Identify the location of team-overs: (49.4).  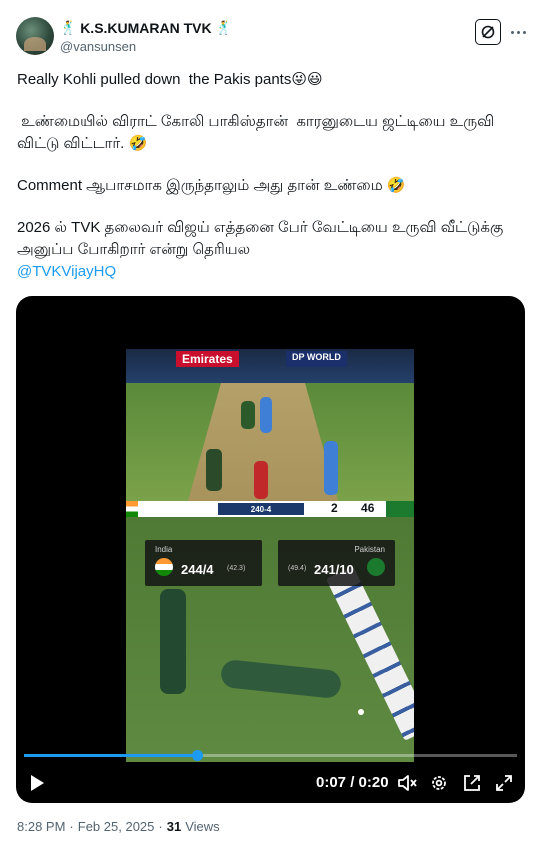
(297, 568).